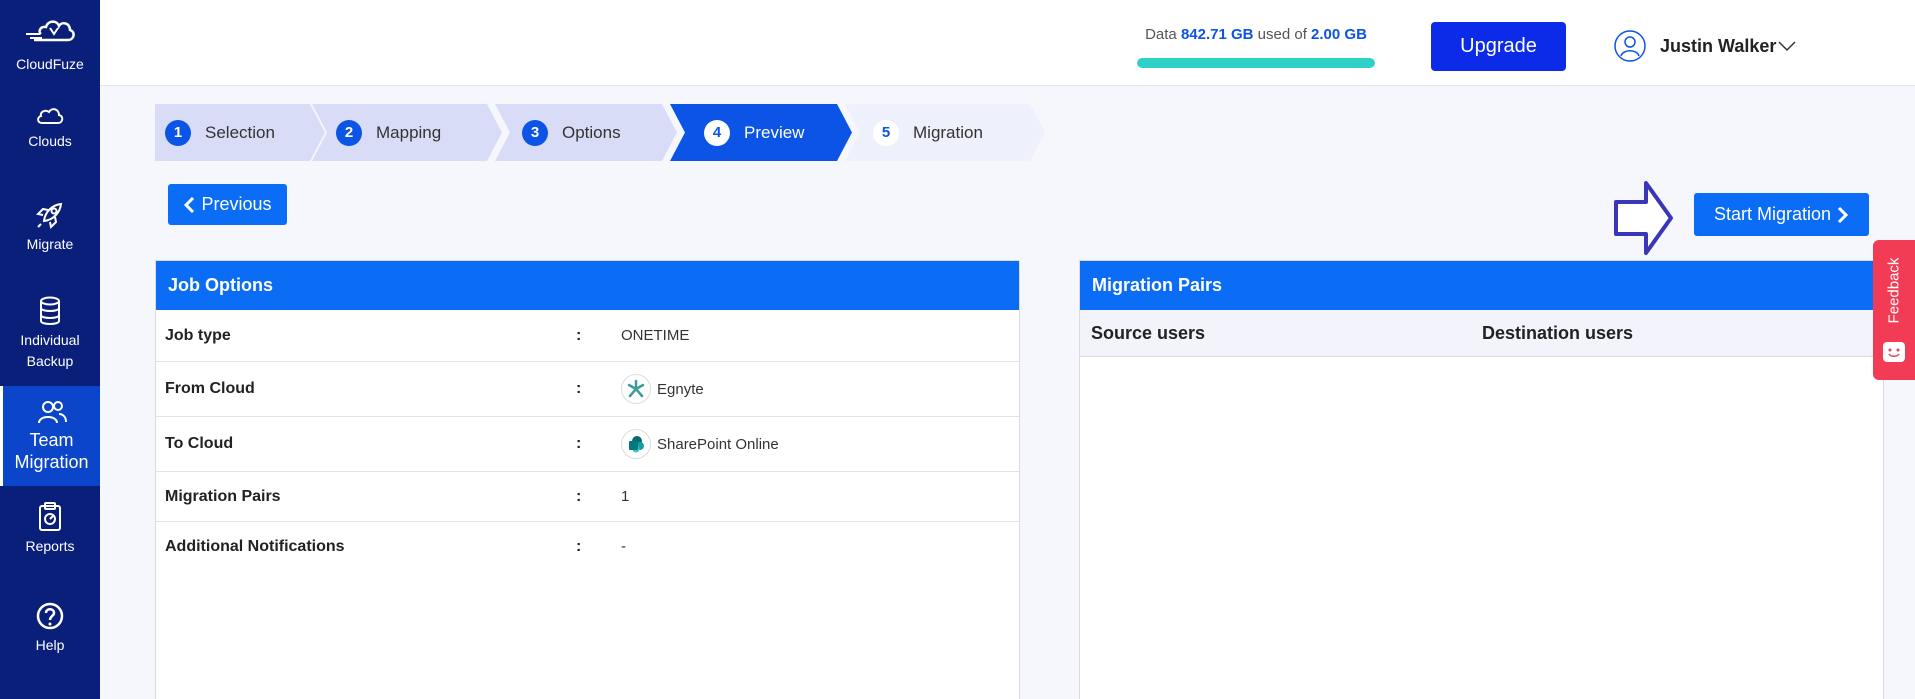 This screenshot has height=699, width=1915. I want to click on migration-pairs-table-header: Source users Destination users, so click(1481, 333).